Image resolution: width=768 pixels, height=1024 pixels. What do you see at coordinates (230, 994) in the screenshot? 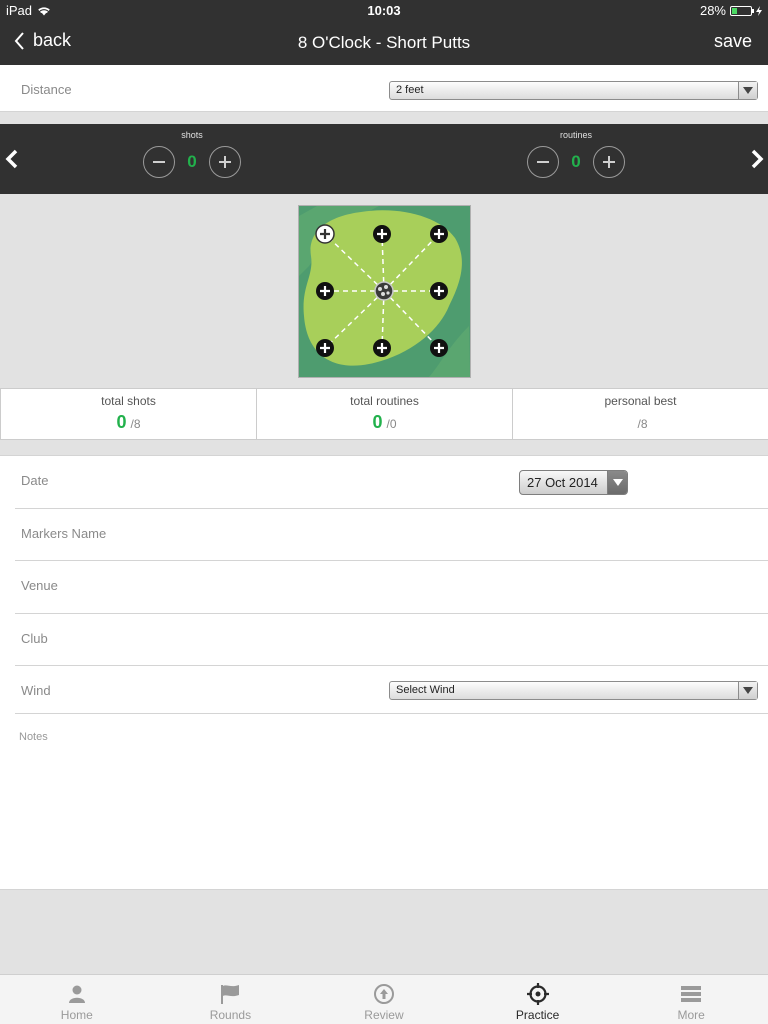
I see `flag-icon` at bounding box center [230, 994].